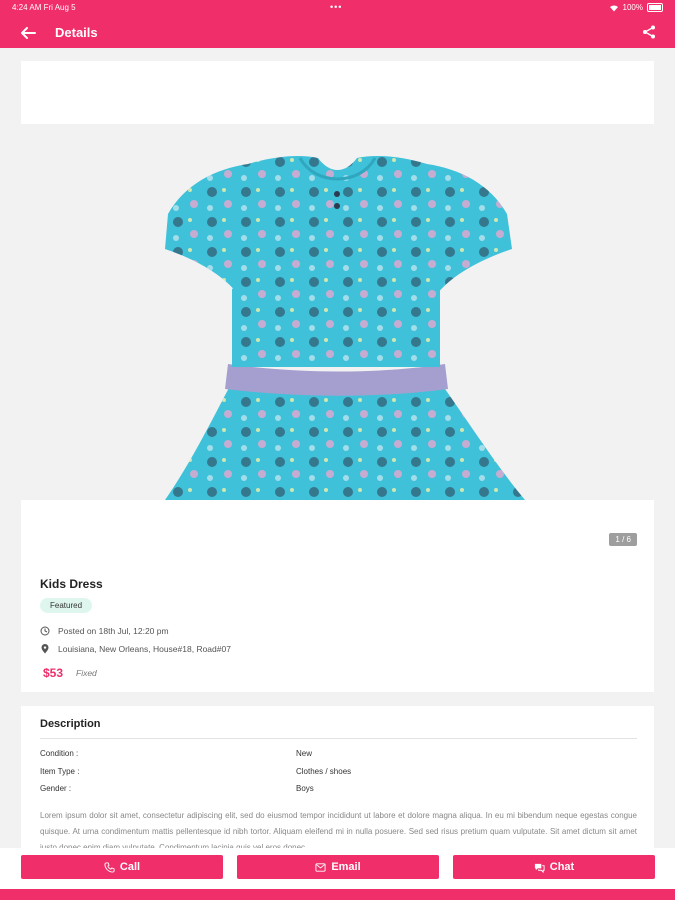 The height and width of the screenshot is (900, 675). I want to click on bottom-accent-strip, so click(337, 894).